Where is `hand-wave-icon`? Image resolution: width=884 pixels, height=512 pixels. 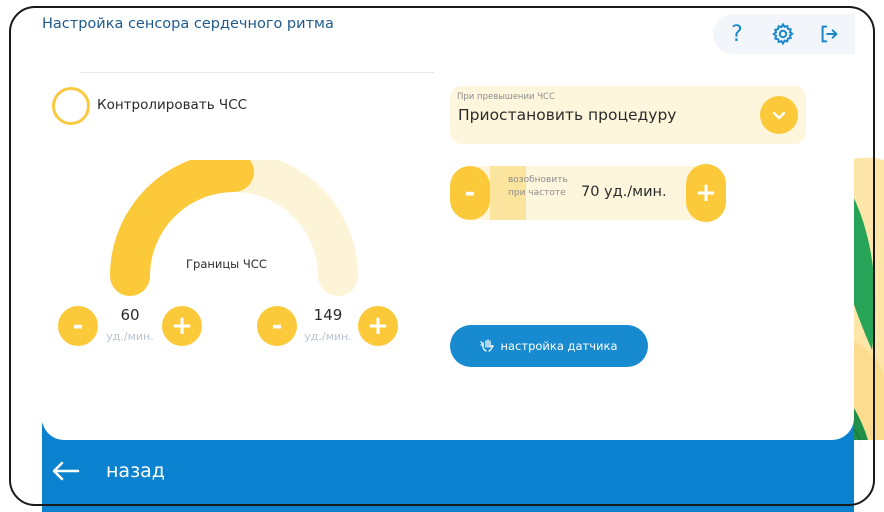
hand-wave-icon is located at coordinates (487, 345).